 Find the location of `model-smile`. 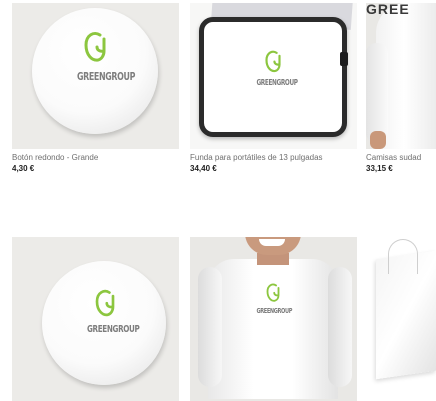

model-smile is located at coordinates (272, 242).